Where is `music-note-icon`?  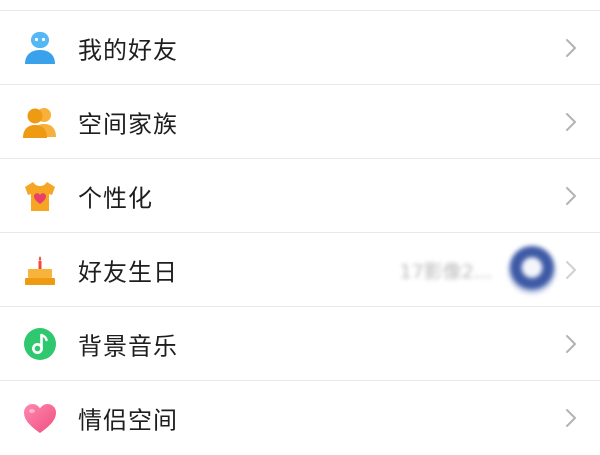
music-note-icon is located at coordinates (40, 344).